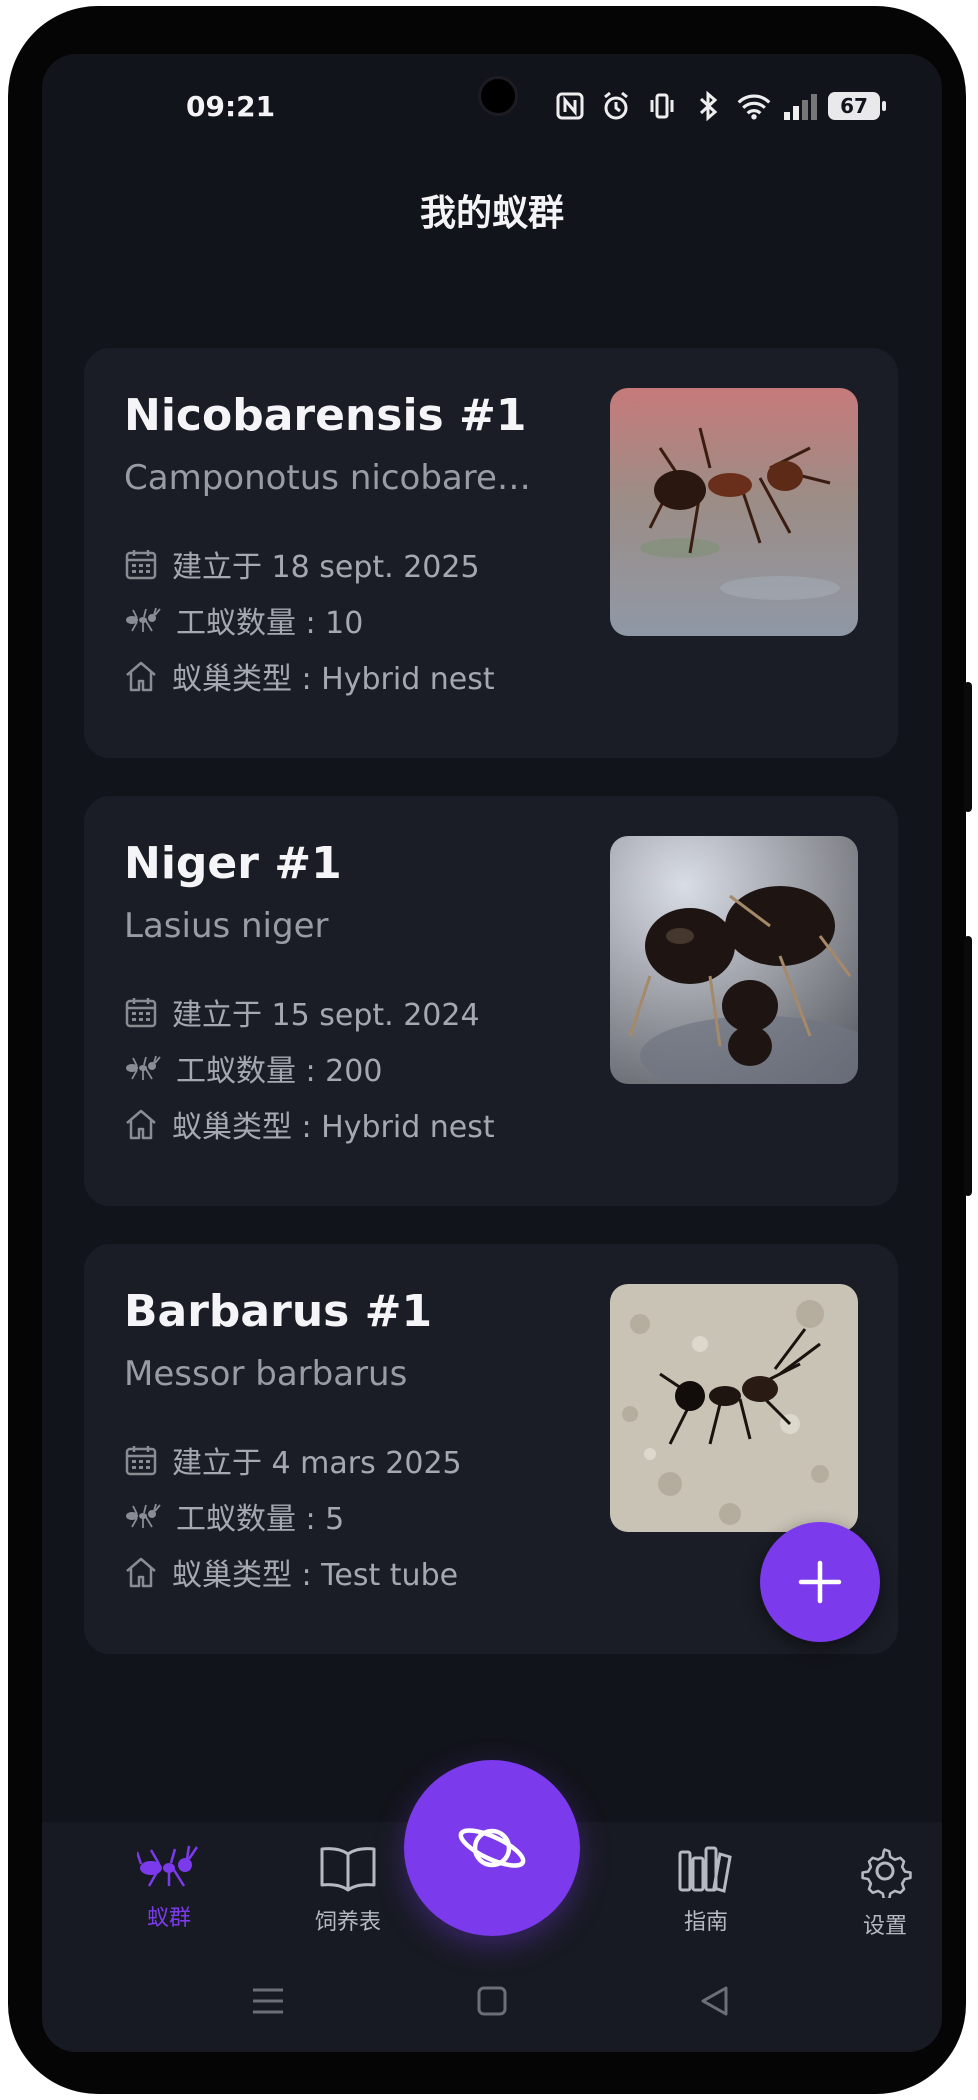 This screenshot has width=978, height=2100. I want to click on founded-text: 建立于 18 sept. 2025, so click(326, 567).